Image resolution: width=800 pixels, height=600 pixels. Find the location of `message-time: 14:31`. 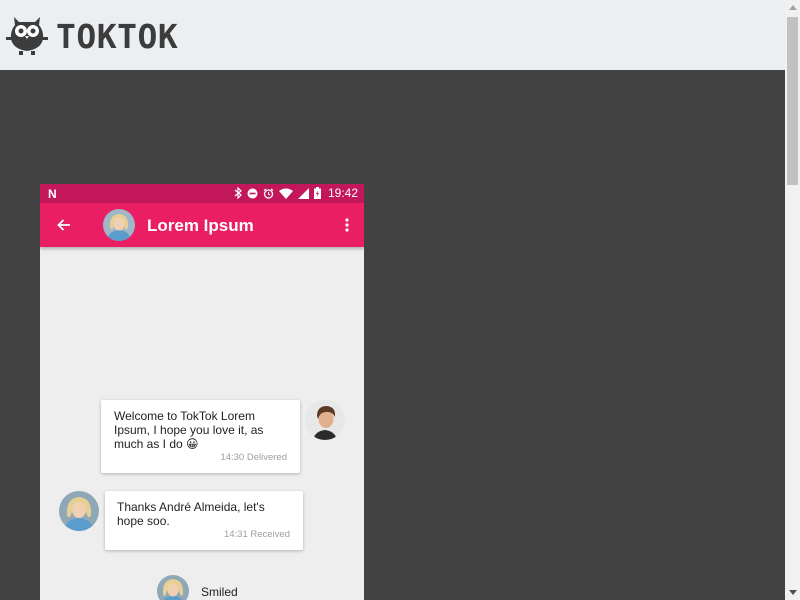

message-time: 14:31 is located at coordinates (235, 534).